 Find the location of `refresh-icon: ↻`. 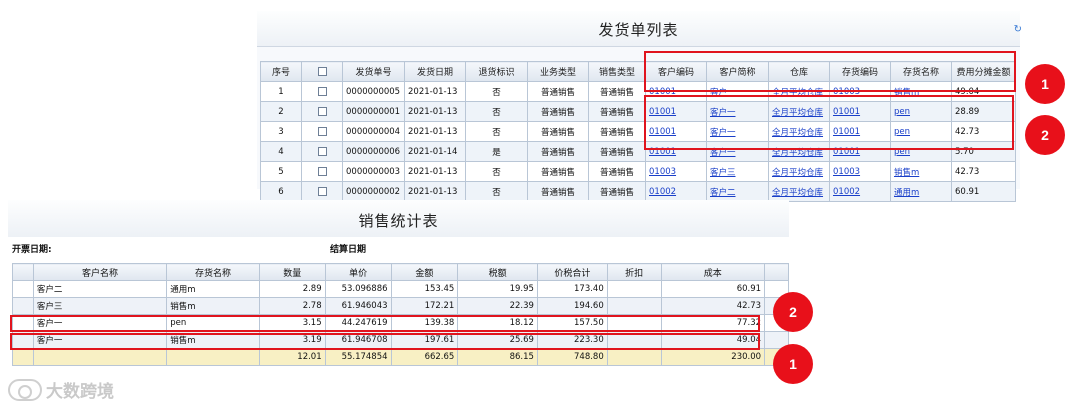

refresh-icon: ↻ is located at coordinates (1018, 29).